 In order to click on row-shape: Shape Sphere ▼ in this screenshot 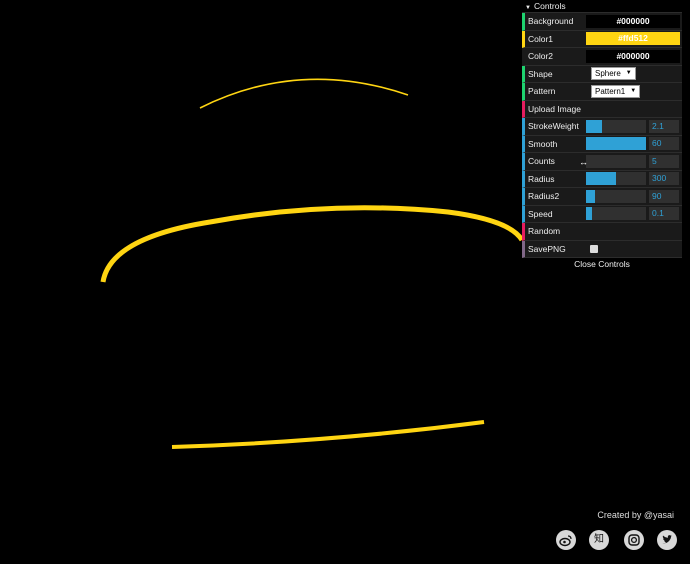, I will do `click(602, 74)`.